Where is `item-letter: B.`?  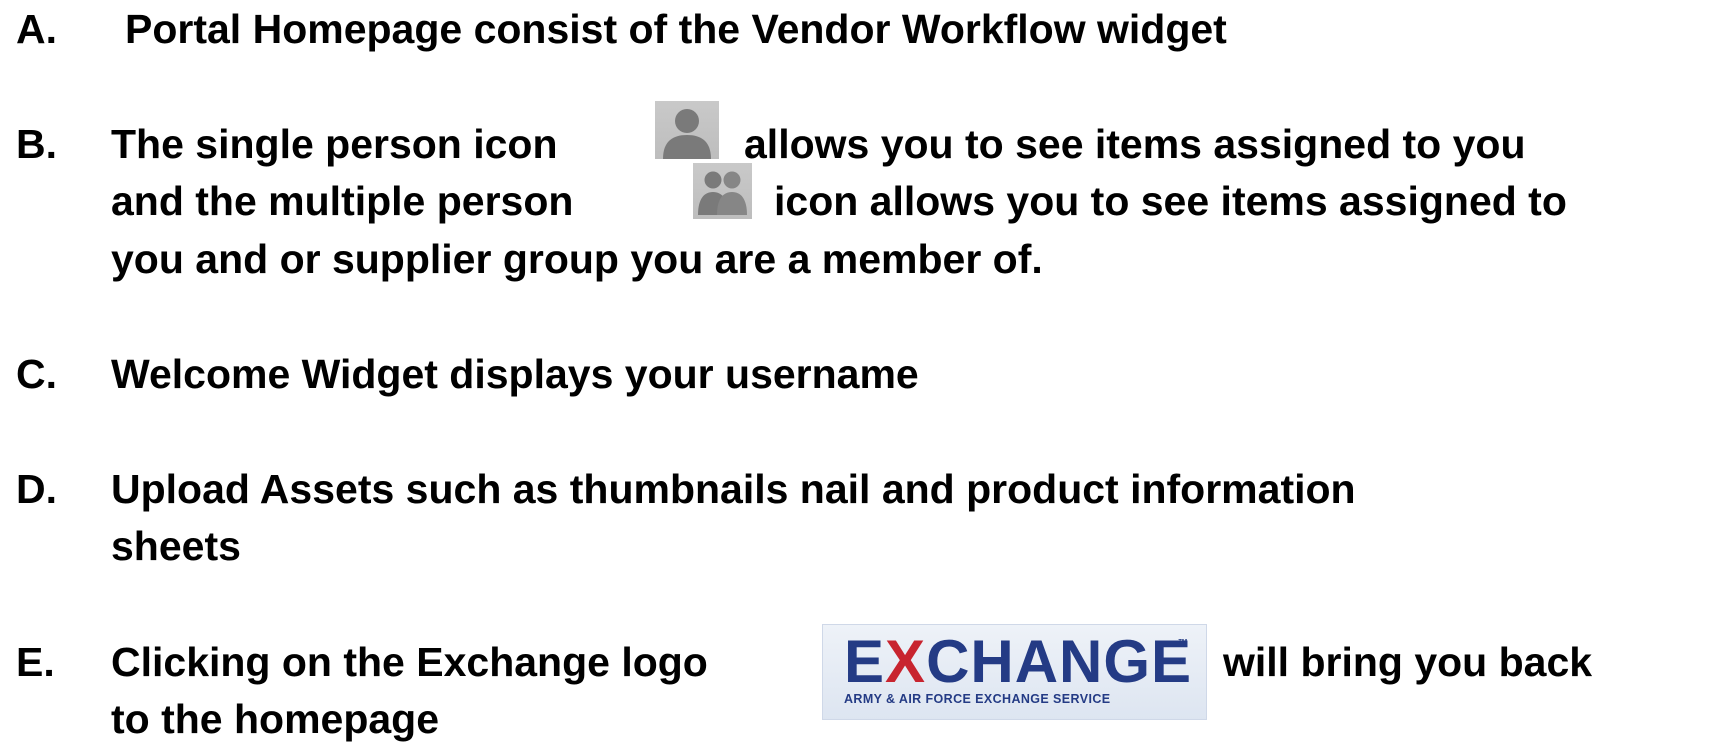 item-letter: B. is located at coordinates (36, 144).